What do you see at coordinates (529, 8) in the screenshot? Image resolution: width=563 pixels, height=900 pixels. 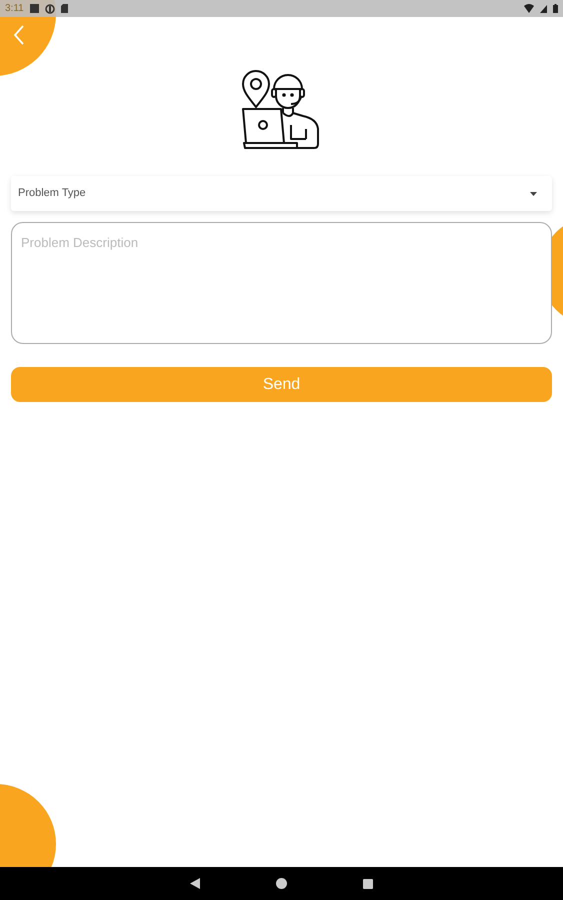 I see `wifi-icon` at bounding box center [529, 8].